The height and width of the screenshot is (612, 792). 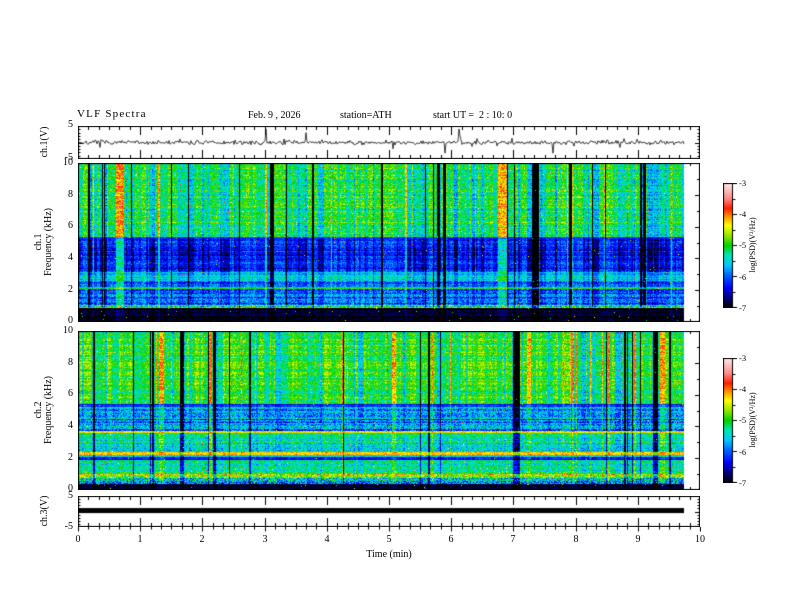 What do you see at coordinates (68, 526) in the screenshot?
I see `y-tick-label: -5` at bounding box center [68, 526].